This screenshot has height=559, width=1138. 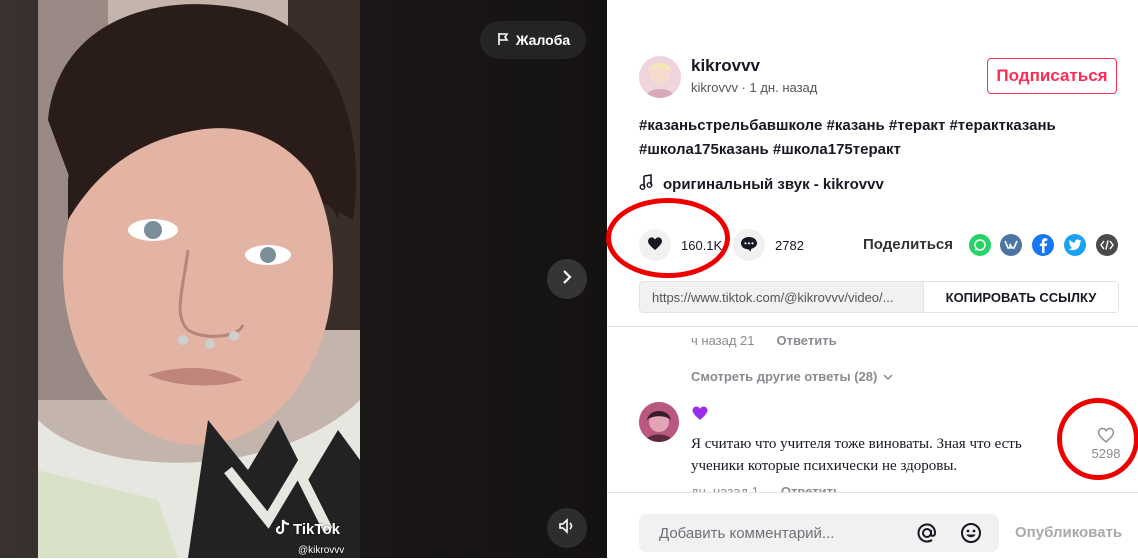 What do you see at coordinates (1097, 439) in the screenshot?
I see `annotation-circle-comment-likes` at bounding box center [1097, 439].